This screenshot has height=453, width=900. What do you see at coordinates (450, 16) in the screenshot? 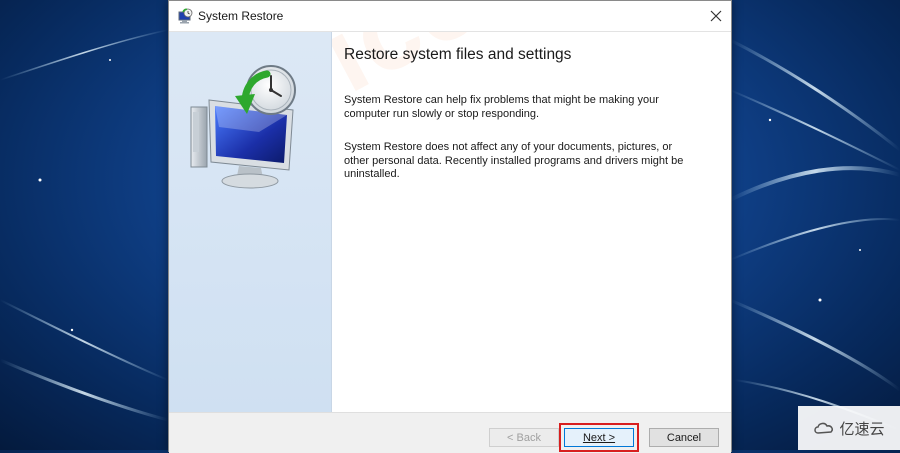
I see `title-bar: System Restore` at bounding box center [450, 16].